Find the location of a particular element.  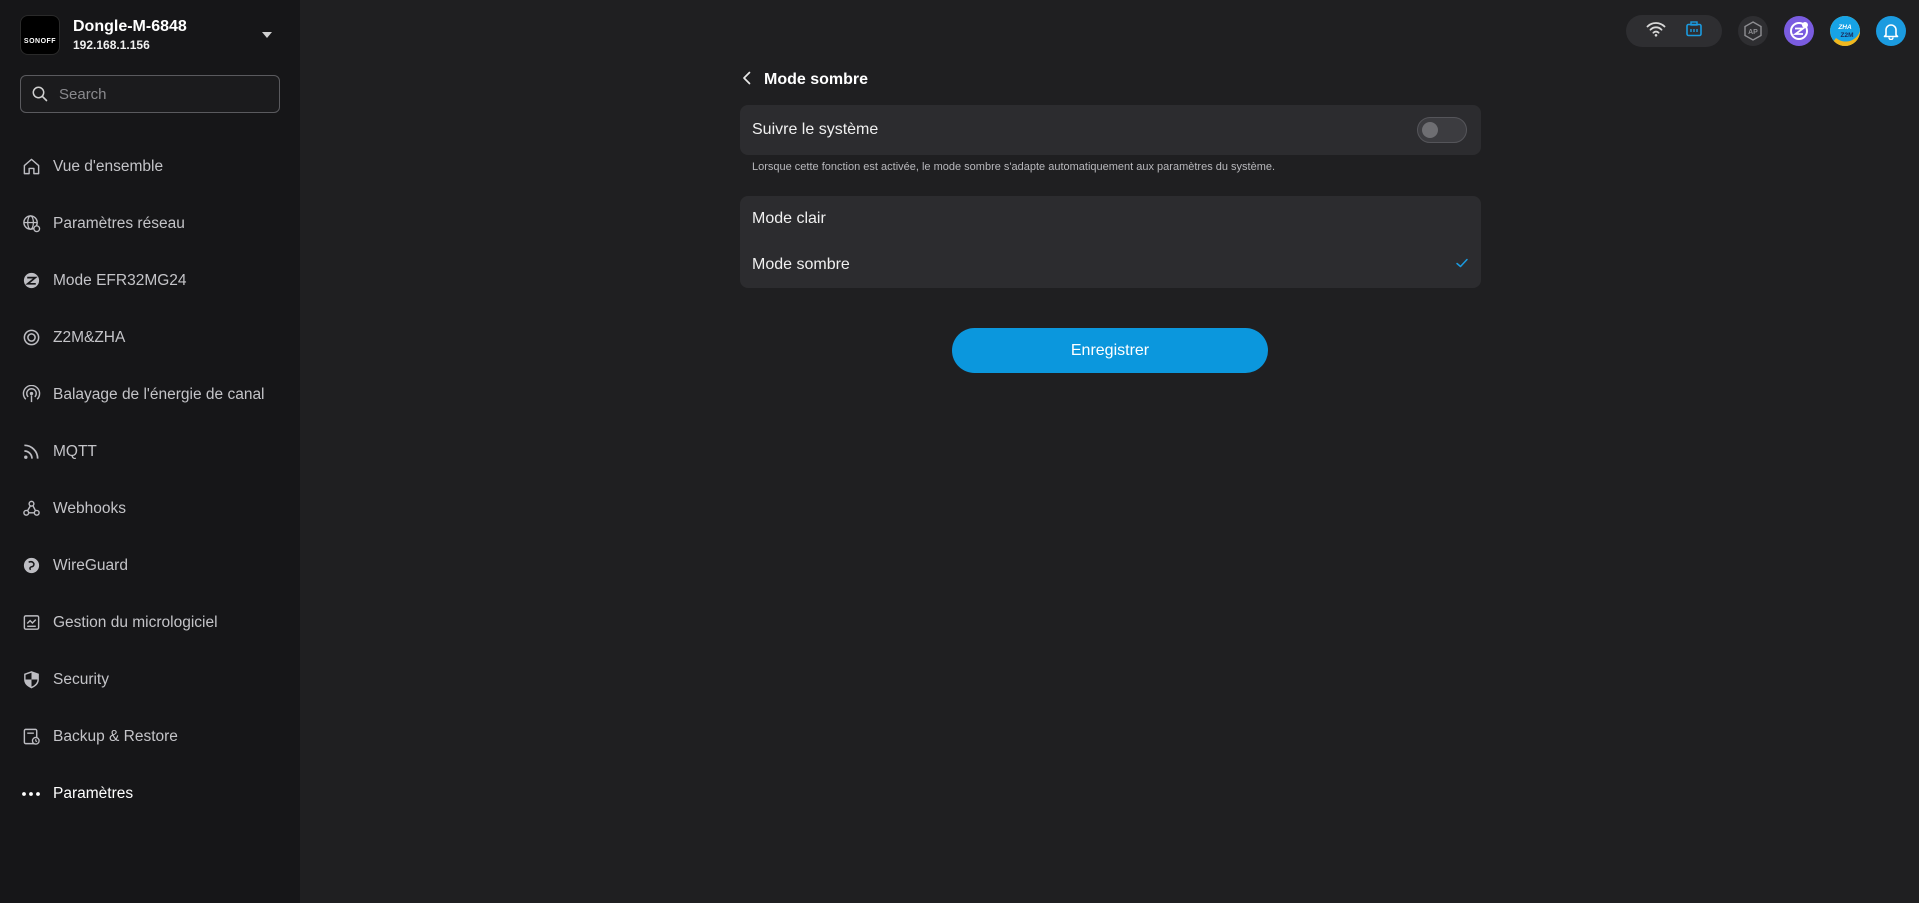

option-label: Mode sombre is located at coordinates (801, 264).